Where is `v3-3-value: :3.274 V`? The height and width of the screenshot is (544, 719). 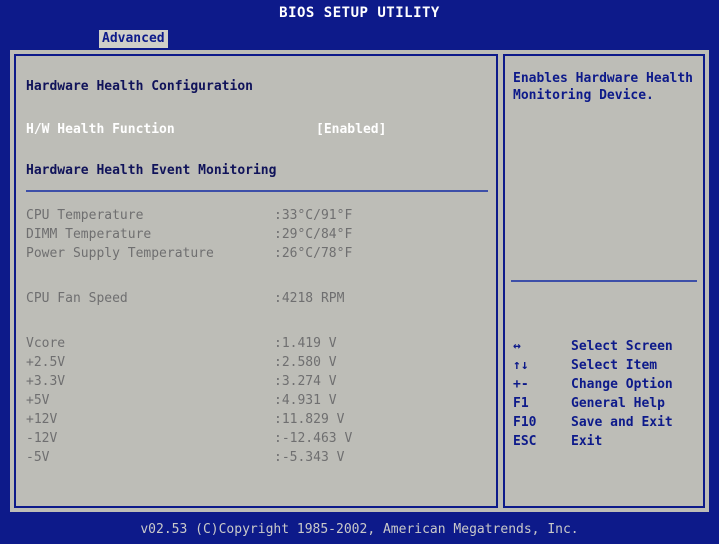 v3-3-value: :3.274 V is located at coordinates (305, 381).